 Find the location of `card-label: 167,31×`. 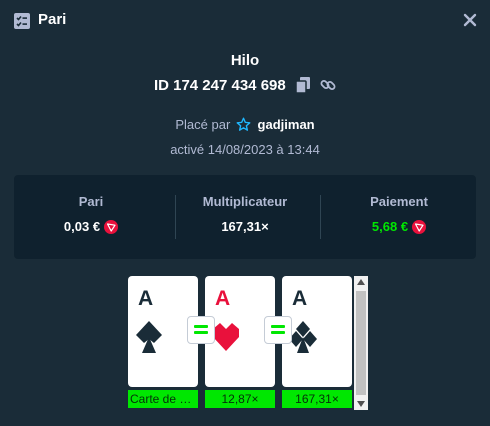

card-label: 167,31× is located at coordinates (317, 399).